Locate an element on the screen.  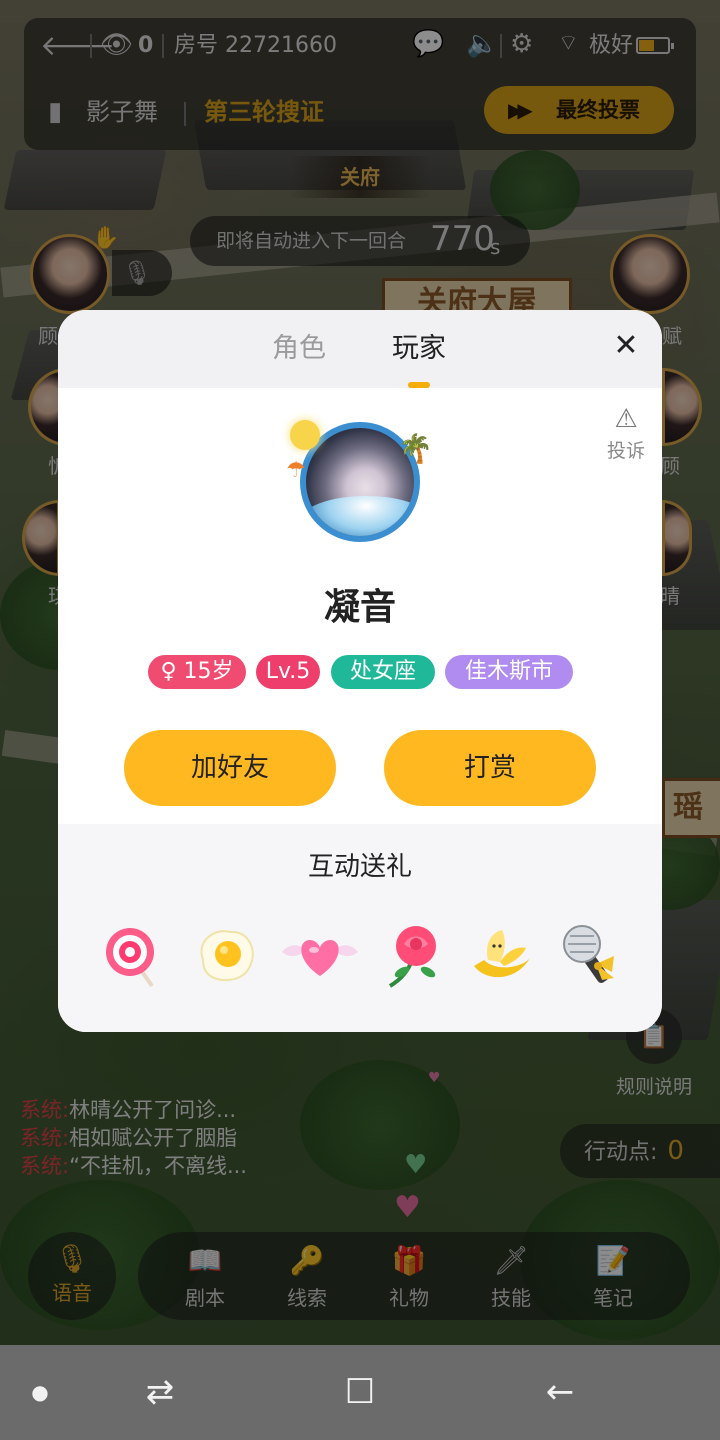
city-badge: 佳木斯市 is located at coordinates (509, 672).